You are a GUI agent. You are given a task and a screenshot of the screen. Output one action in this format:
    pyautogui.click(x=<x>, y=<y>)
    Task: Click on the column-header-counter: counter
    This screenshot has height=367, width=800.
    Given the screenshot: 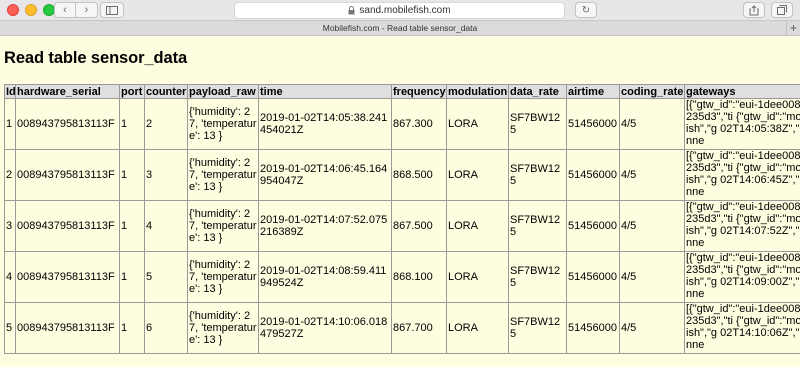 What is the action you would take?
    pyautogui.click(x=166, y=91)
    